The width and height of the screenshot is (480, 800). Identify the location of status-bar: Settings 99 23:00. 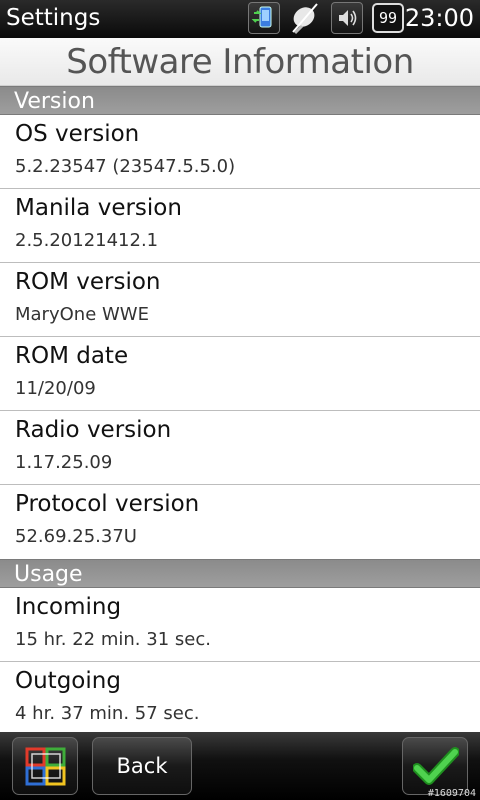
(240, 19).